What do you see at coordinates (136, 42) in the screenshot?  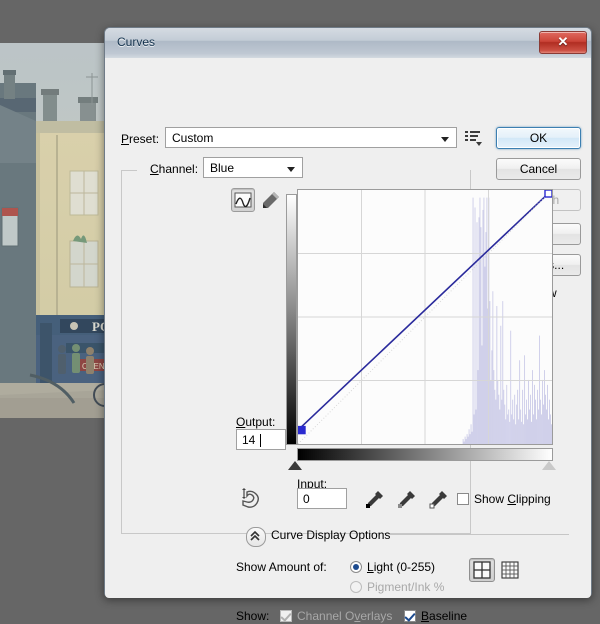 I see `dialog-title: Curves` at bounding box center [136, 42].